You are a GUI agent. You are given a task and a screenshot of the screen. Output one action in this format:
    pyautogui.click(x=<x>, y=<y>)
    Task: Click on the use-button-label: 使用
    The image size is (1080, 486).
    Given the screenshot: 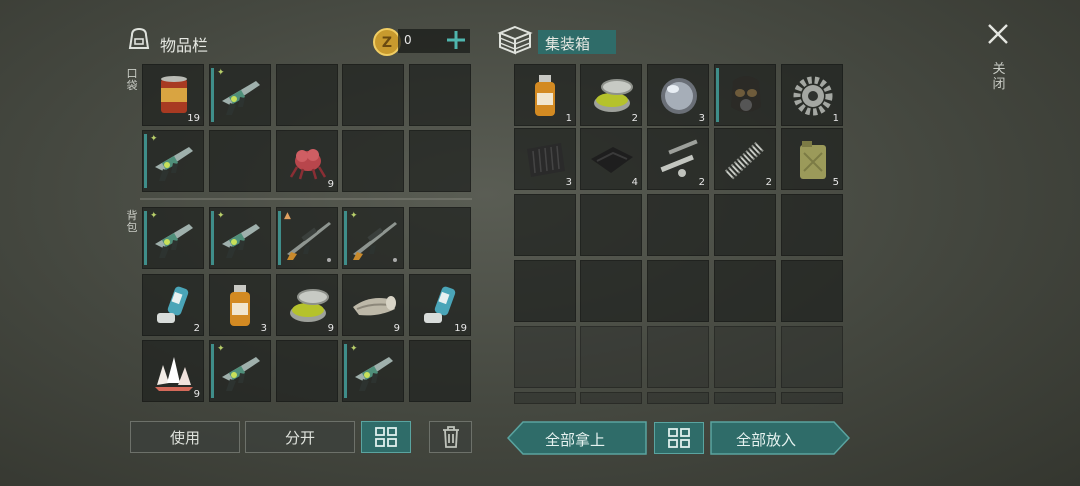 What is the action you would take?
    pyautogui.click(x=184, y=437)
    